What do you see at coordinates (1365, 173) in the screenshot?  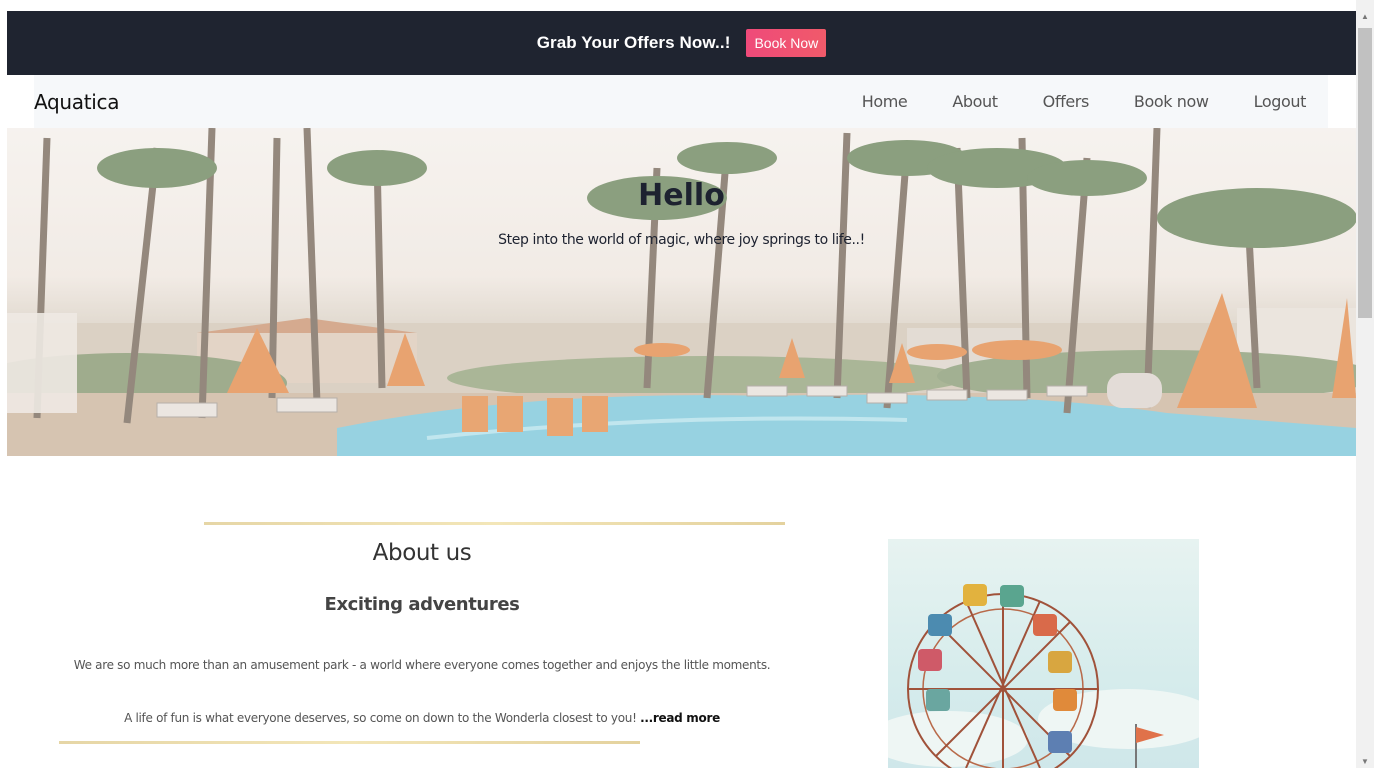 I see `scrollbar-thumb` at bounding box center [1365, 173].